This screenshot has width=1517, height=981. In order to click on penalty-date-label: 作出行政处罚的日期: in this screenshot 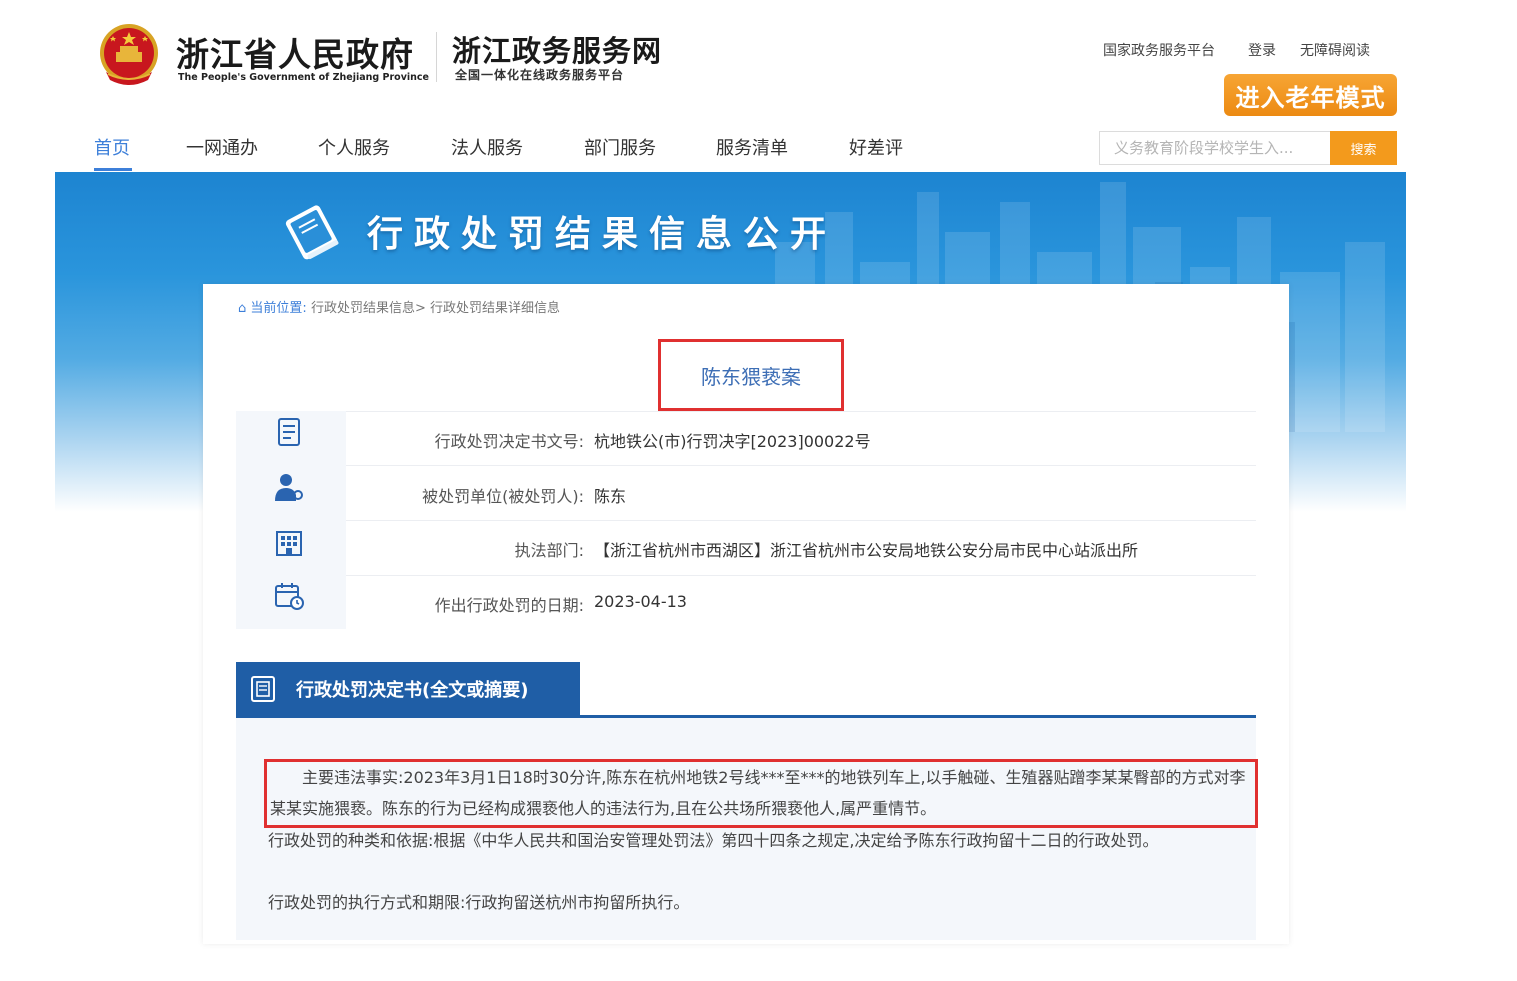, I will do `click(509, 605)`.